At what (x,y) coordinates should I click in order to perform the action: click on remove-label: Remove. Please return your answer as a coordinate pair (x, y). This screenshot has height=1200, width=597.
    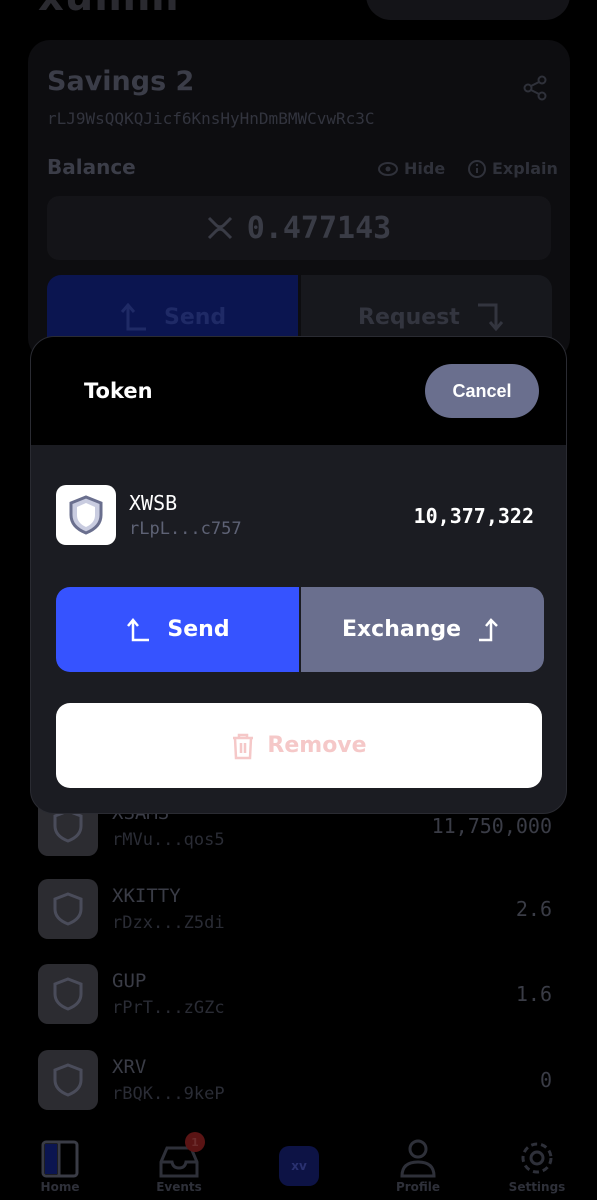
    Looking at the image, I should click on (317, 745).